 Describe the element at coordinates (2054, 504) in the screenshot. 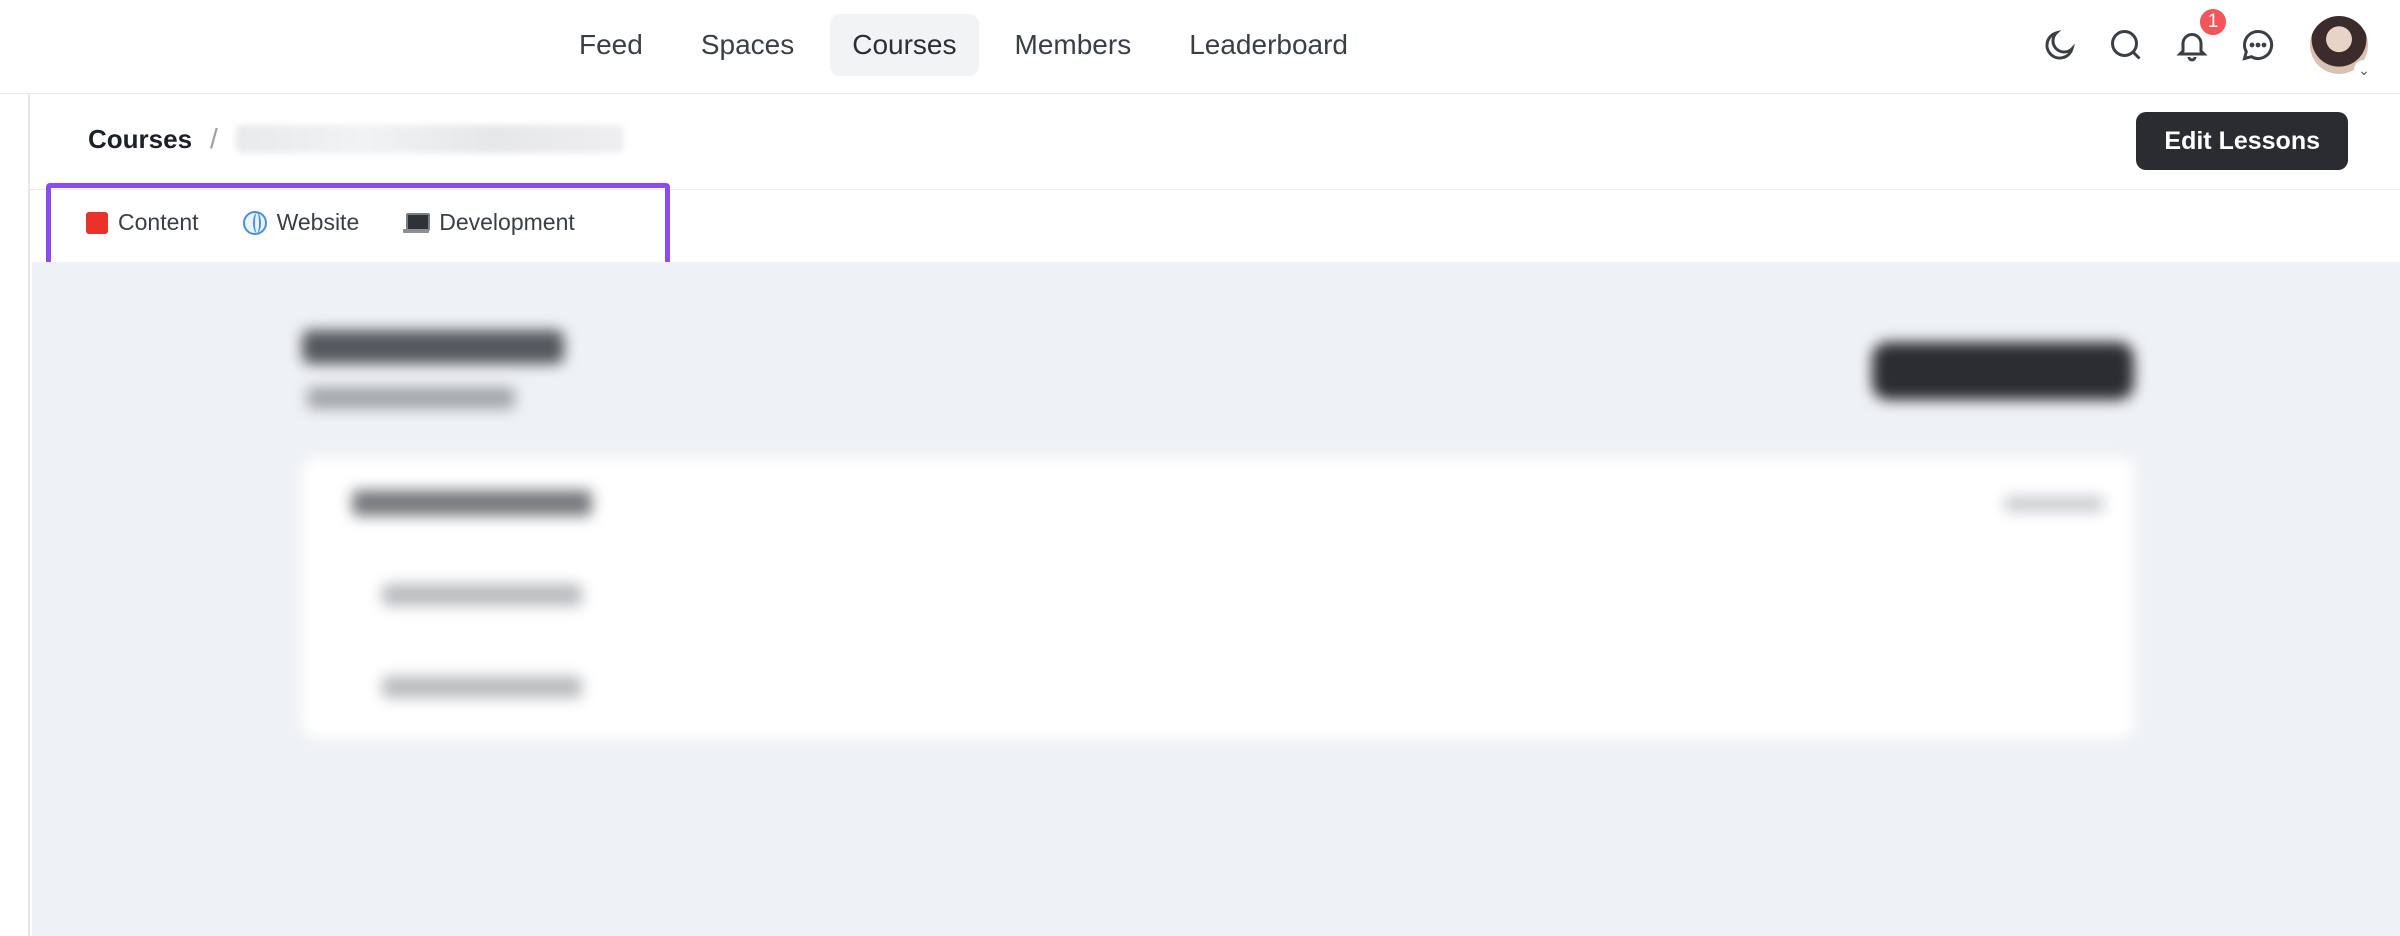

I see `chapter-meta-redacted` at that location.